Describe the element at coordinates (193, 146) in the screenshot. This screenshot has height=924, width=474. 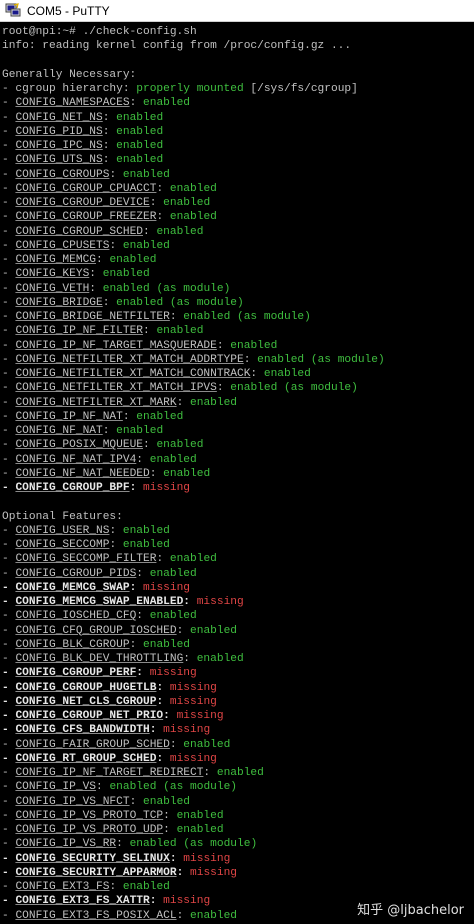
I see `terminal-line: - CONFIG_IPC_NS: enabled` at that location.